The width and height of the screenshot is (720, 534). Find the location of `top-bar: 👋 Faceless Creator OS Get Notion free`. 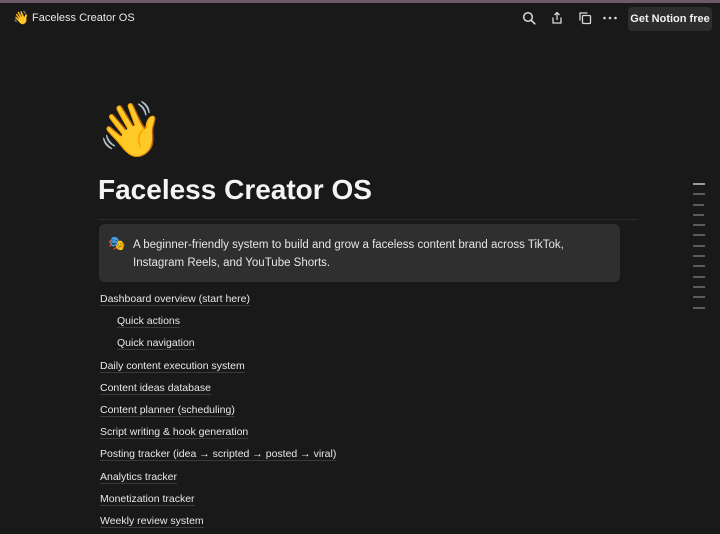

top-bar: 👋 Faceless Creator OS Get Notion free is located at coordinates (360, 18).